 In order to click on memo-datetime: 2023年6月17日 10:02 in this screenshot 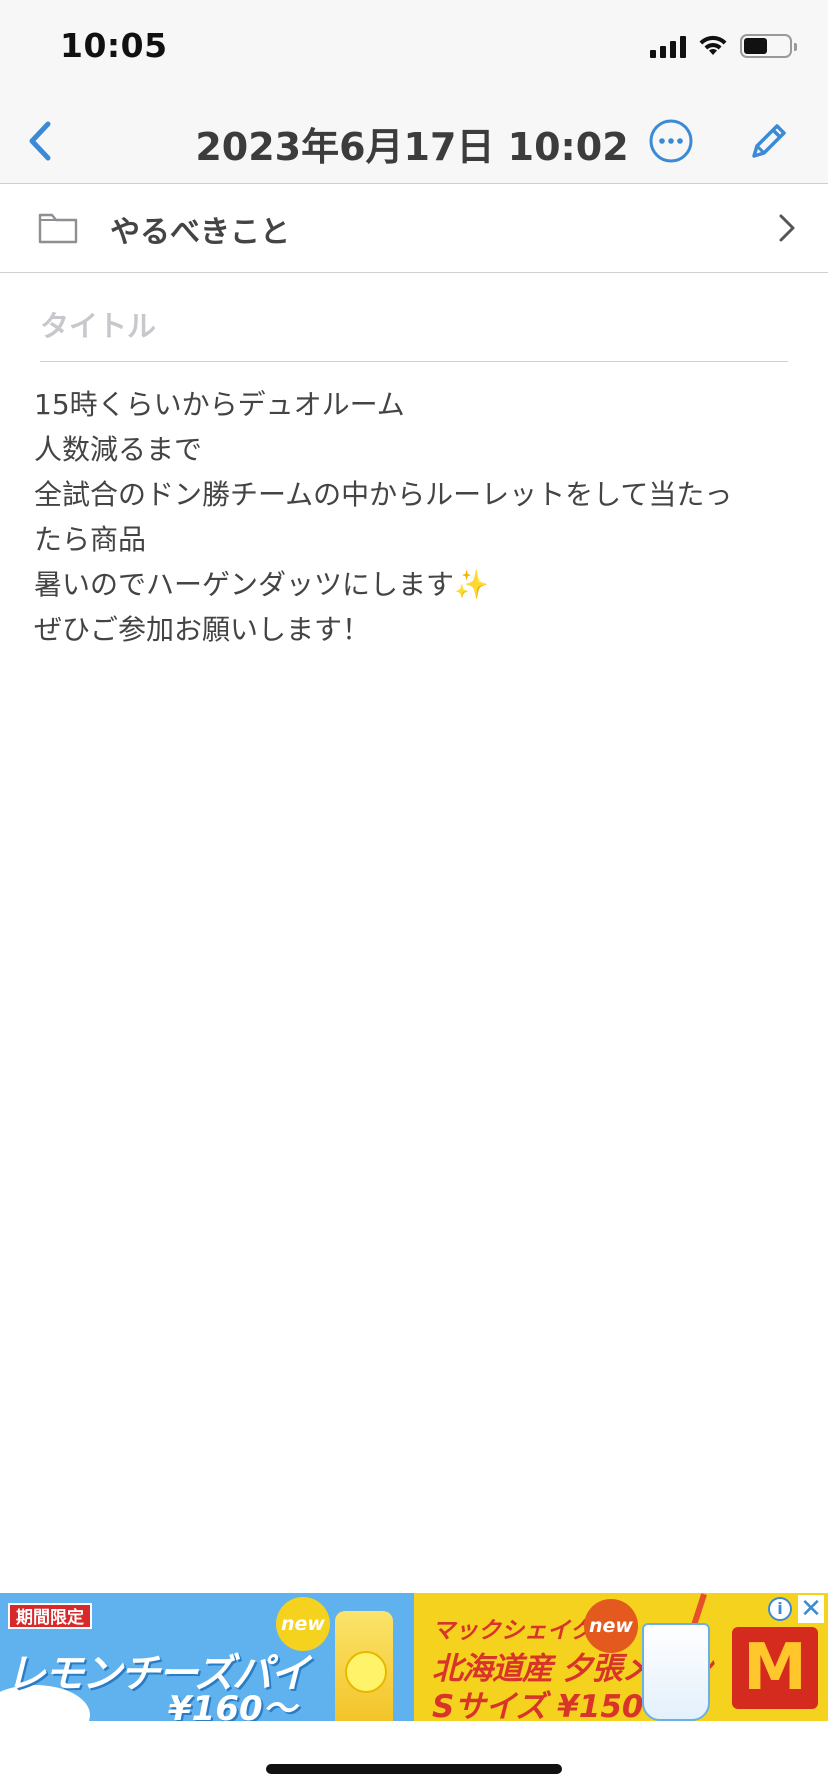, I will do `click(412, 147)`.